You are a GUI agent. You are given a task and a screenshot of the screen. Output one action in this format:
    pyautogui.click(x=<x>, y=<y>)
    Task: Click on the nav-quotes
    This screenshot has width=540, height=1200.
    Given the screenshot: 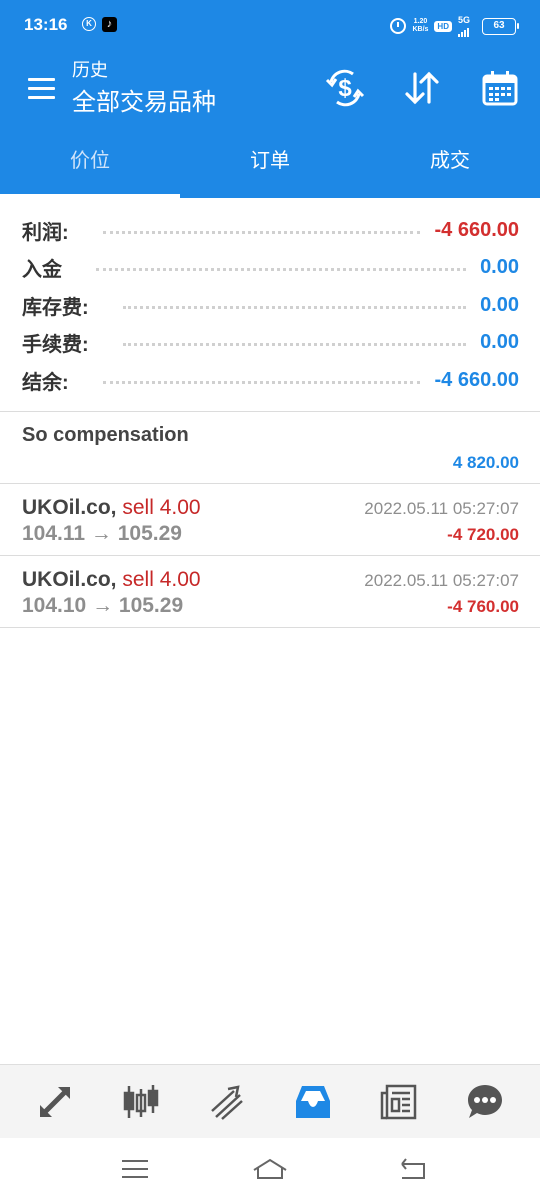 What is the action you would take?
    pyautogui.click(x=55, y=1102)
    